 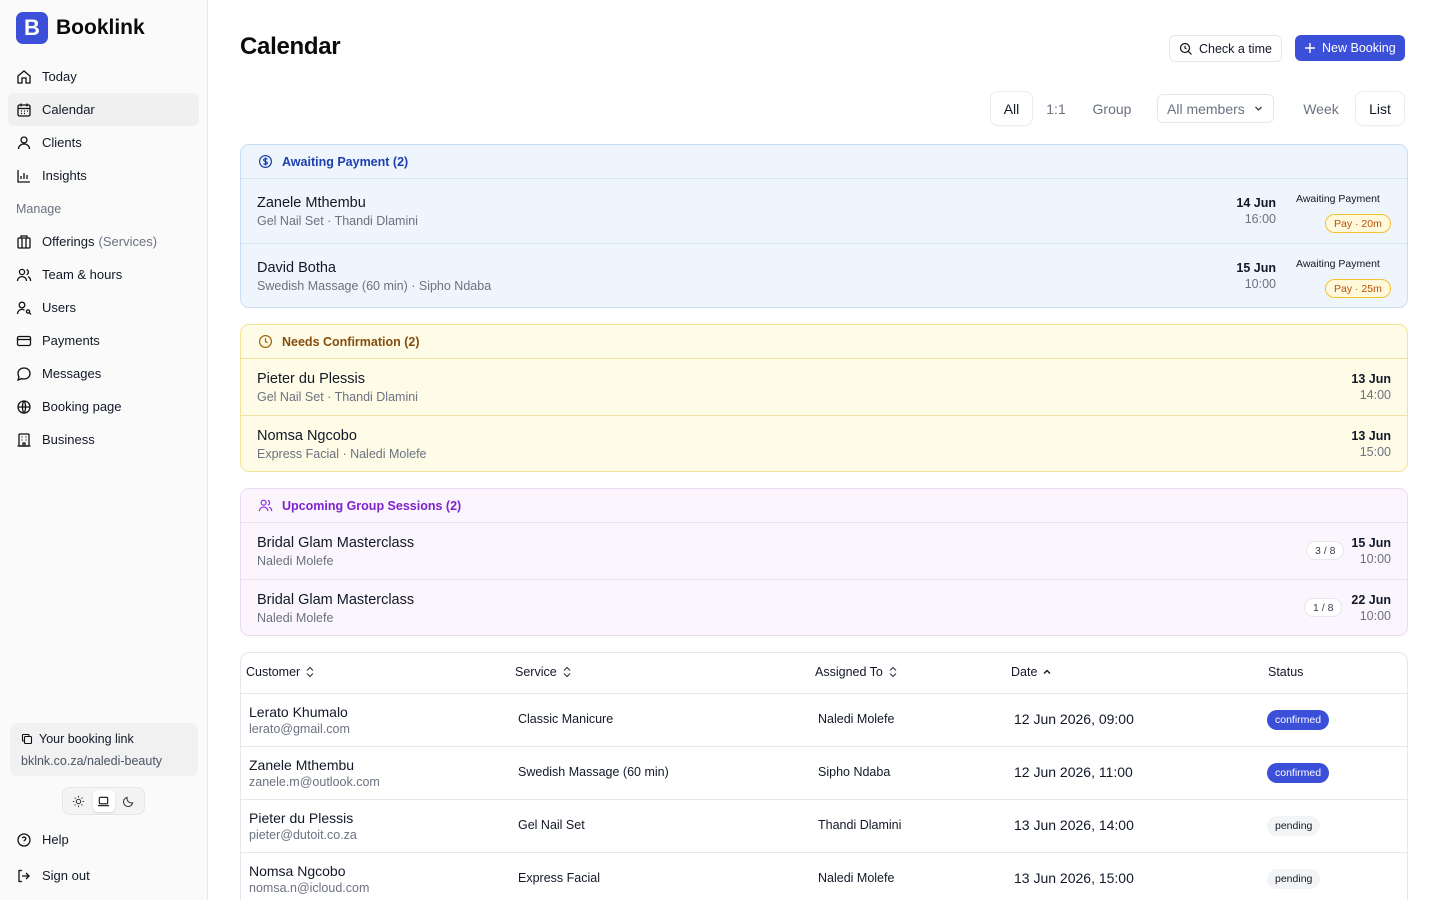 What do you see at coordinates (1260, 219) in the screenshot?
I see `booking-time: 16:00` at bounding box center [1260, 219].